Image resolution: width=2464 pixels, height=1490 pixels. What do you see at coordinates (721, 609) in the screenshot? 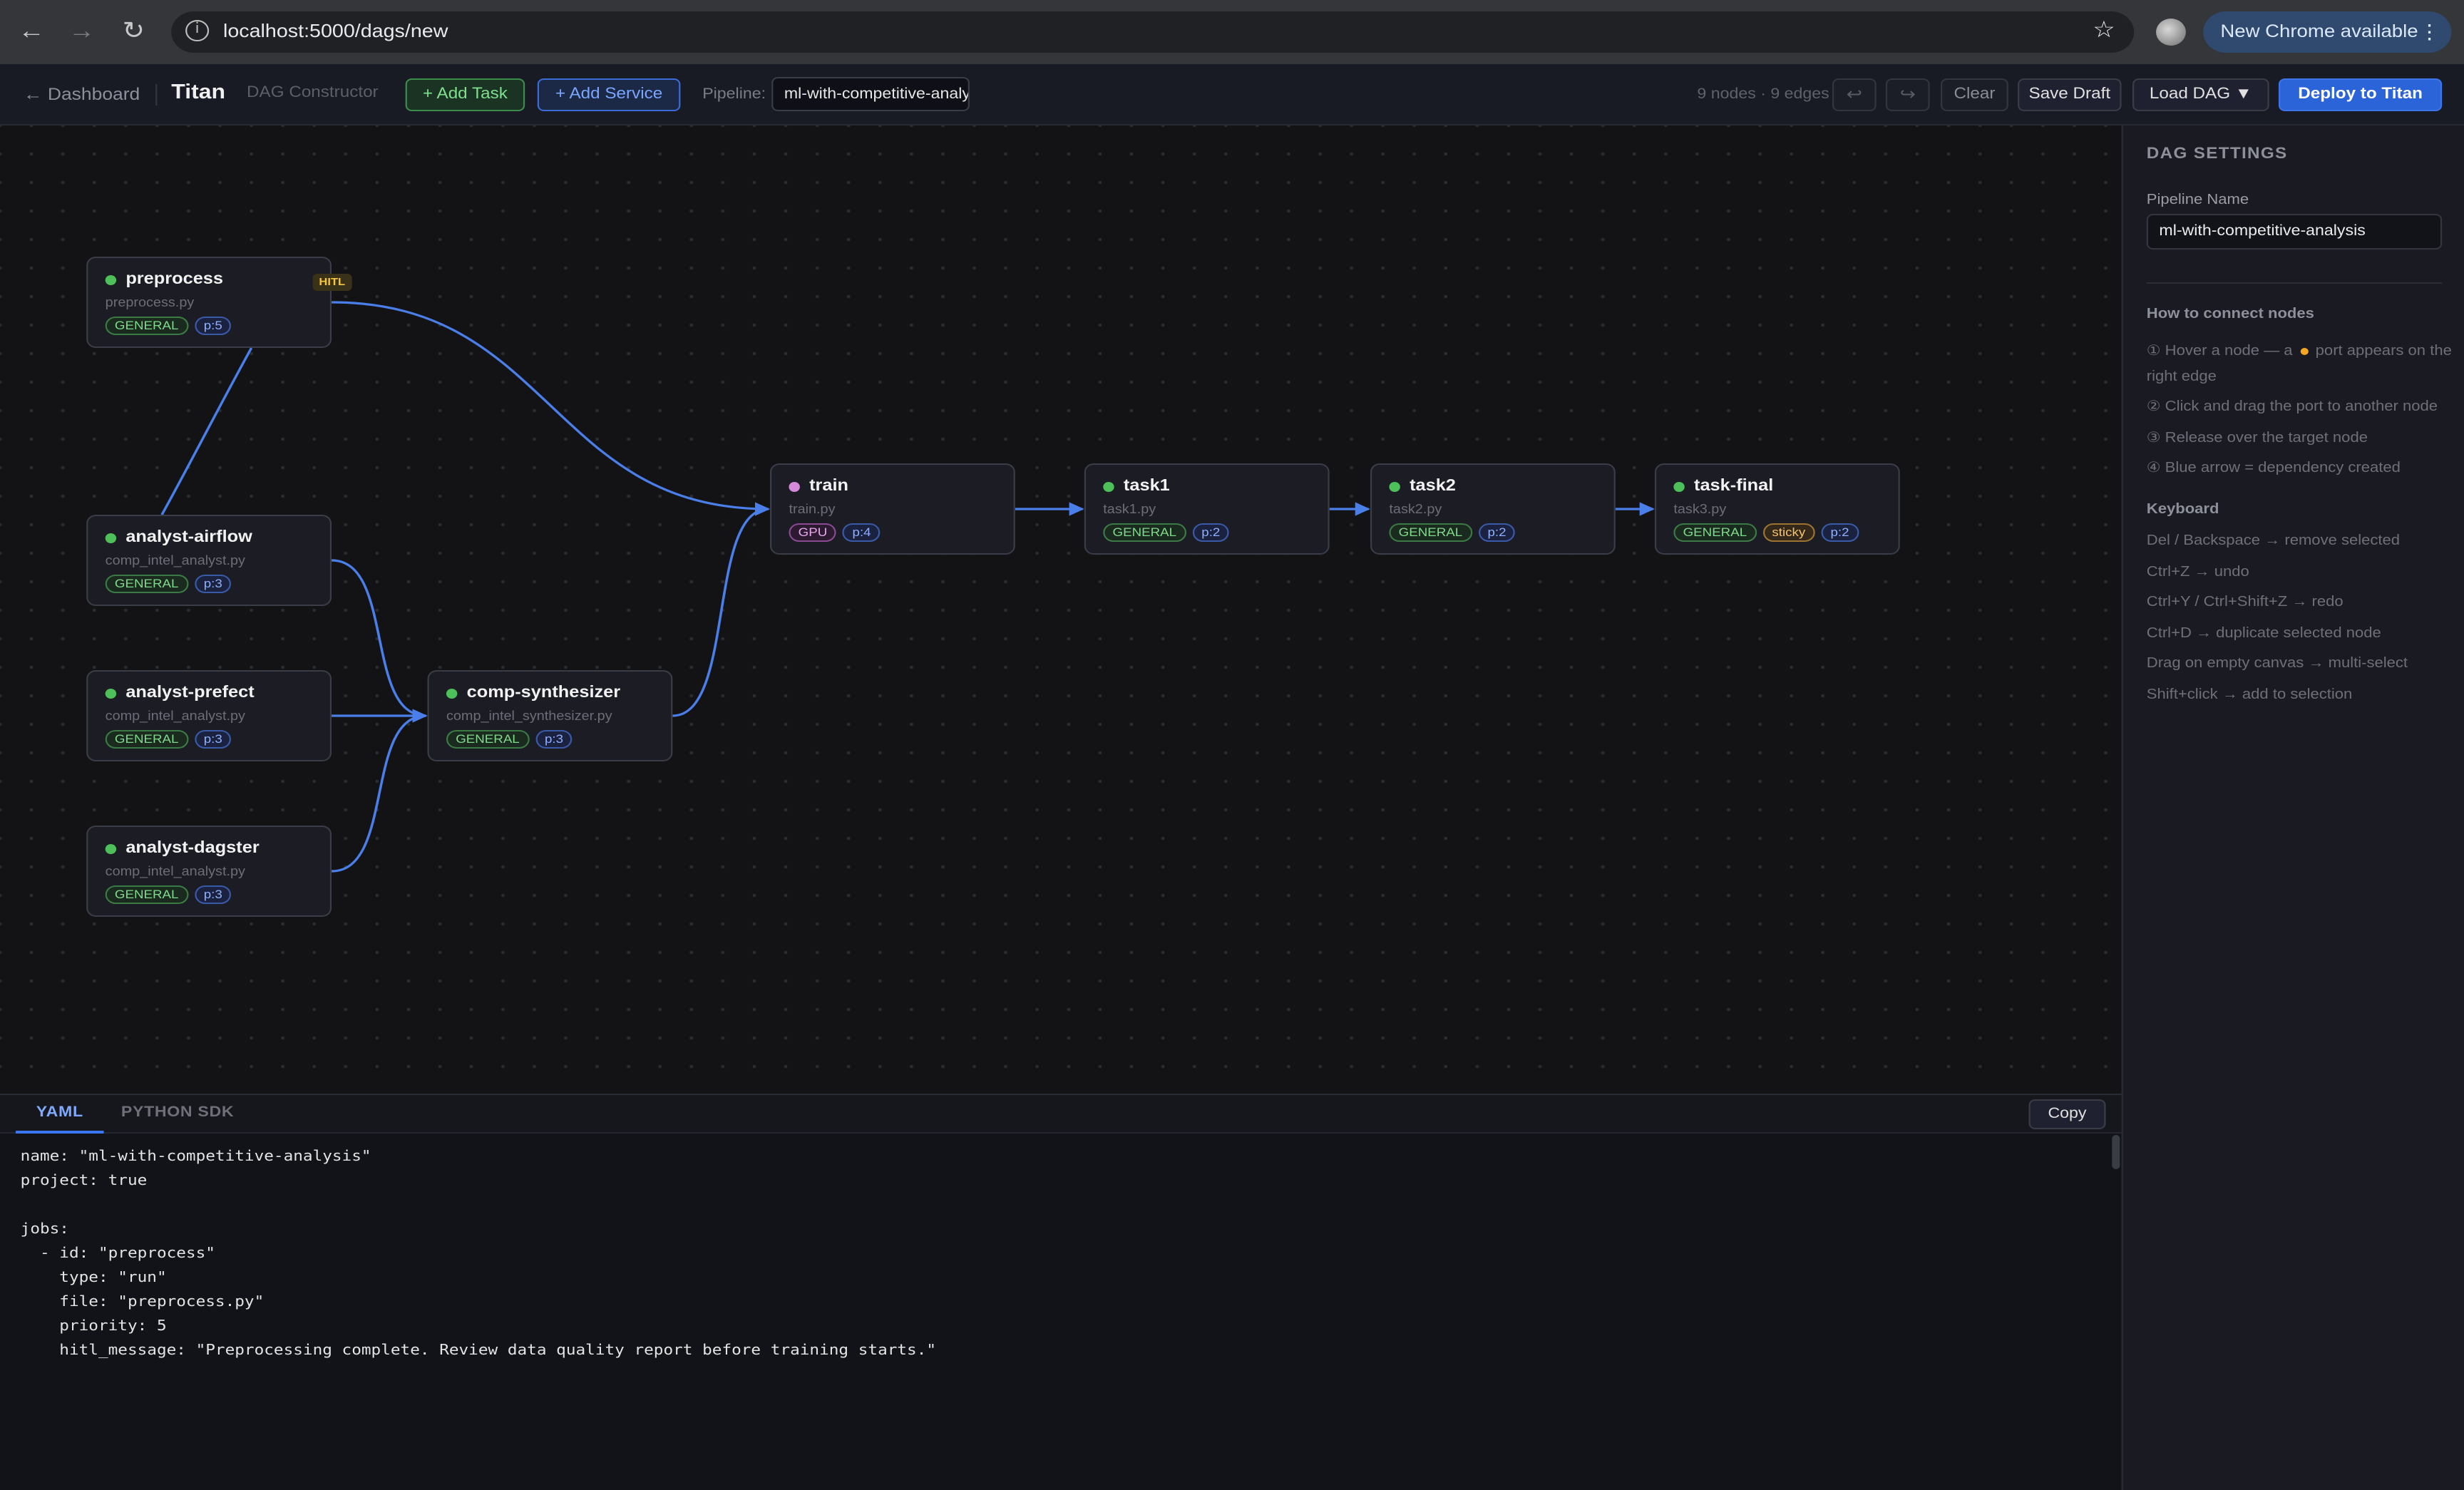
I see `edge-comp-synthesizer-train` at bounding box center [721, 609].